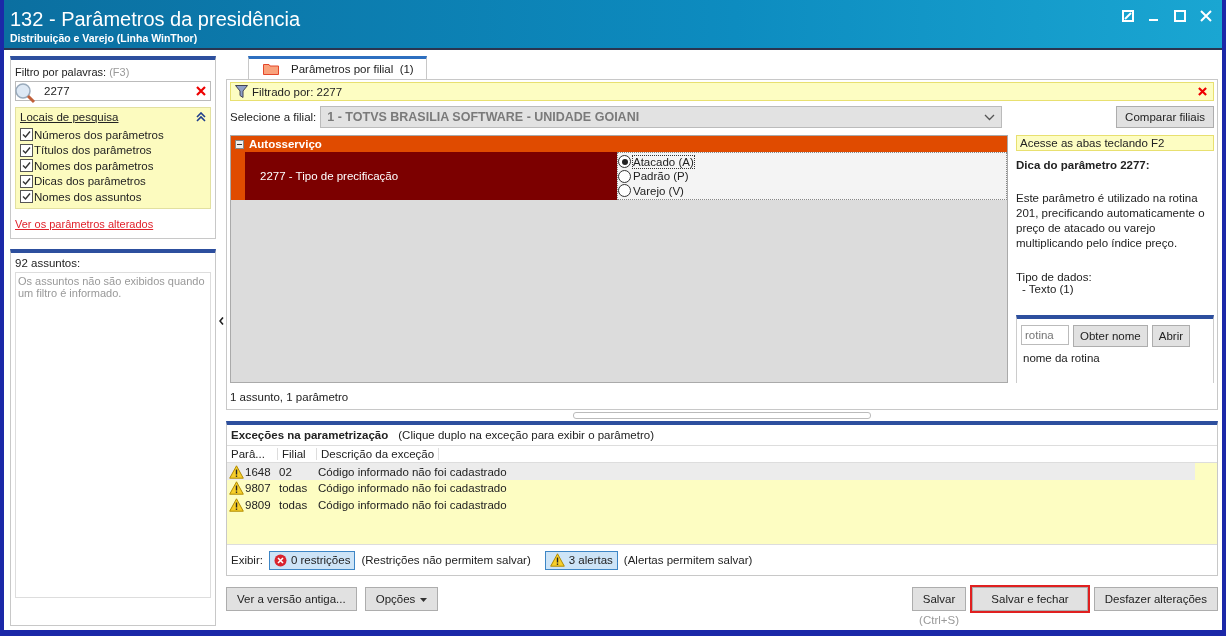 This screenshot has width=1226, height=636. I want to click on action-button: Salvar, so click(939, 599).